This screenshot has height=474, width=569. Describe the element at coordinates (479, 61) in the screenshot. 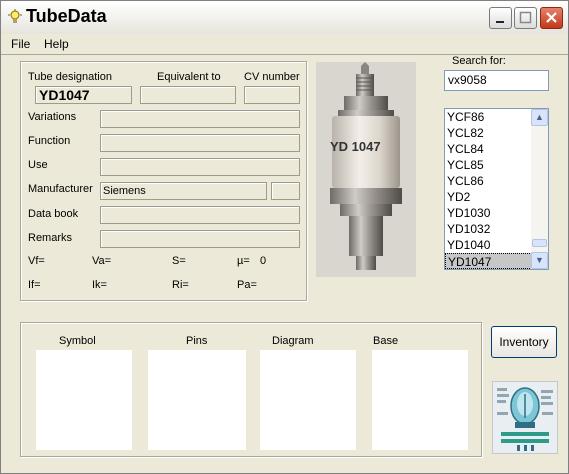

I see `search-label: Search for:` at that location.